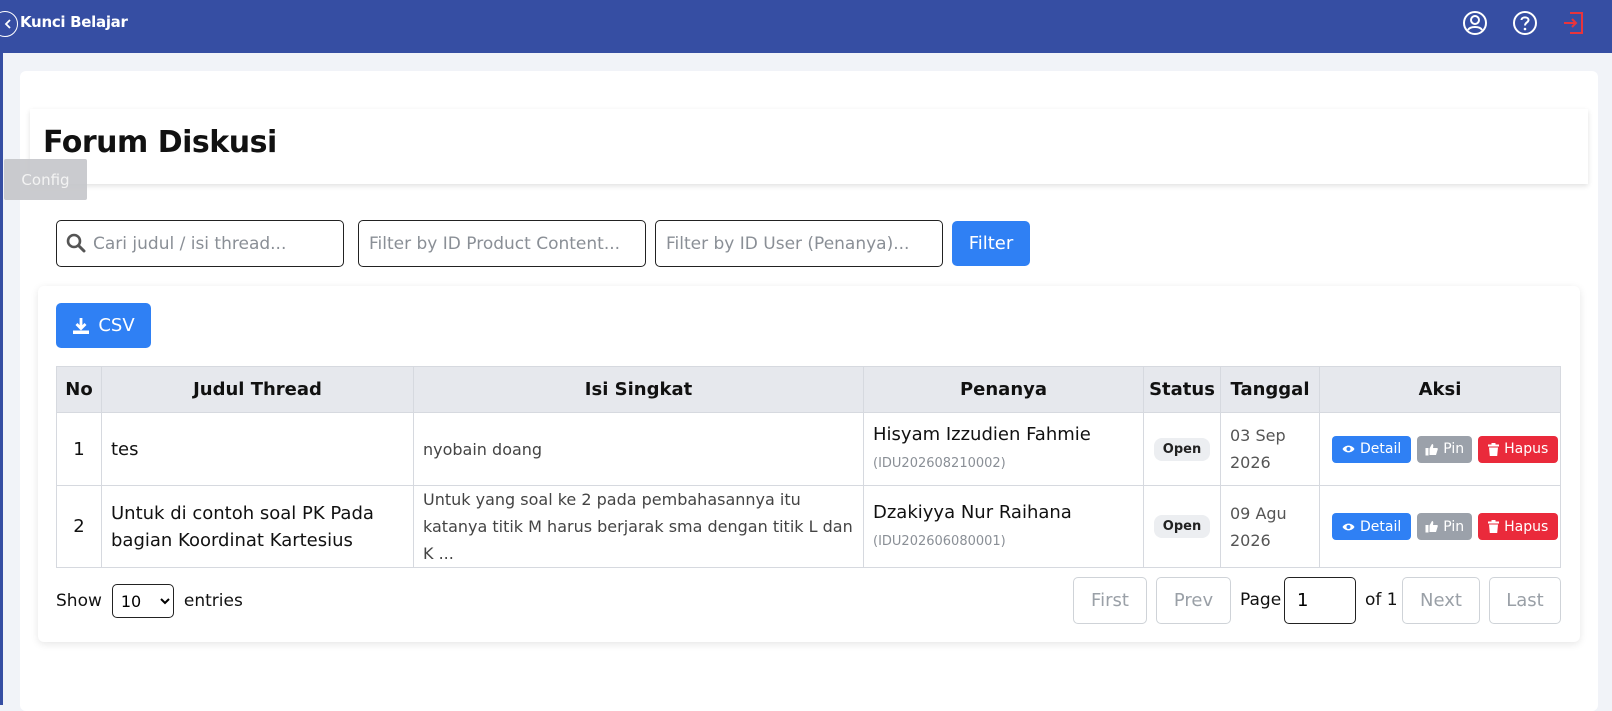  What do you see at coordinates (1270, 389) in the screenshot?
I see `column-header-tanggal: Tanggal` at bounding box center [1270, 389].